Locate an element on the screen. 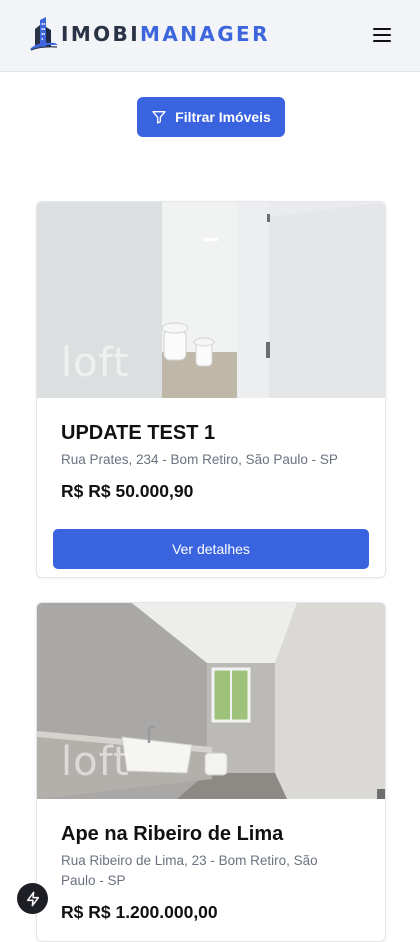 Image resolution: width=420 pixels, height=942 pixels. buildings-logo-icon is located at coordinates (44, 34).